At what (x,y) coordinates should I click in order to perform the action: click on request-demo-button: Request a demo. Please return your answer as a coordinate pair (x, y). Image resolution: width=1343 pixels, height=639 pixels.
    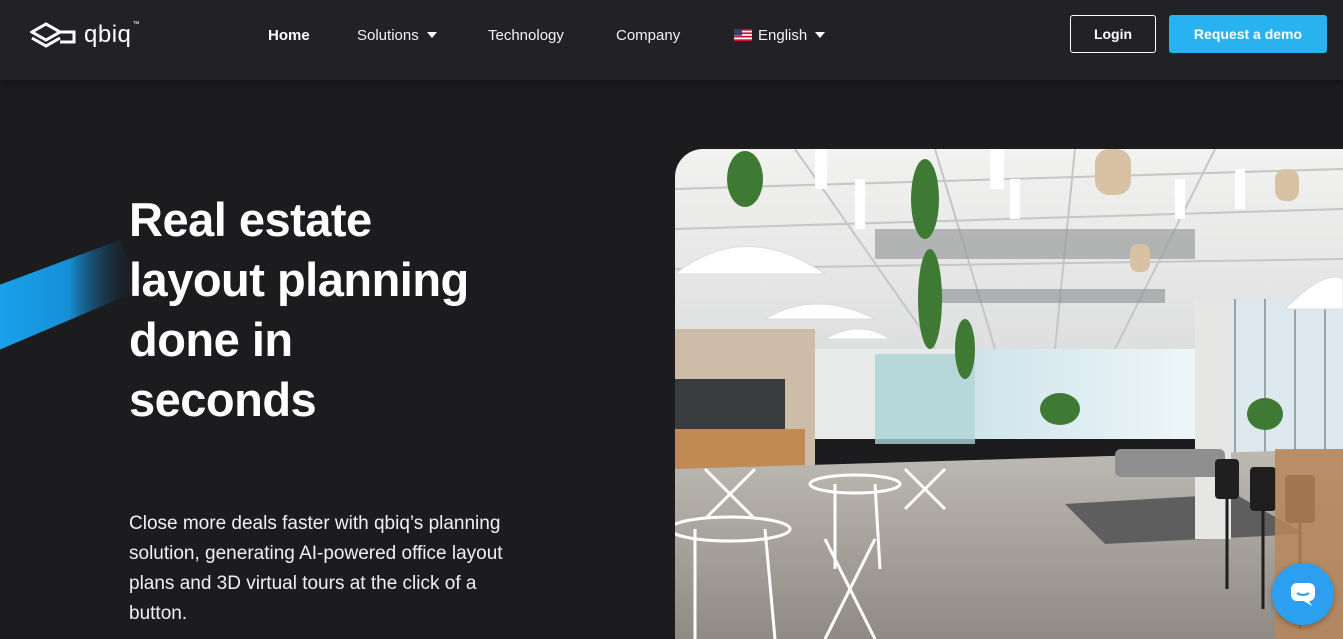
    Looking at the image, I should click on (1248, 34).